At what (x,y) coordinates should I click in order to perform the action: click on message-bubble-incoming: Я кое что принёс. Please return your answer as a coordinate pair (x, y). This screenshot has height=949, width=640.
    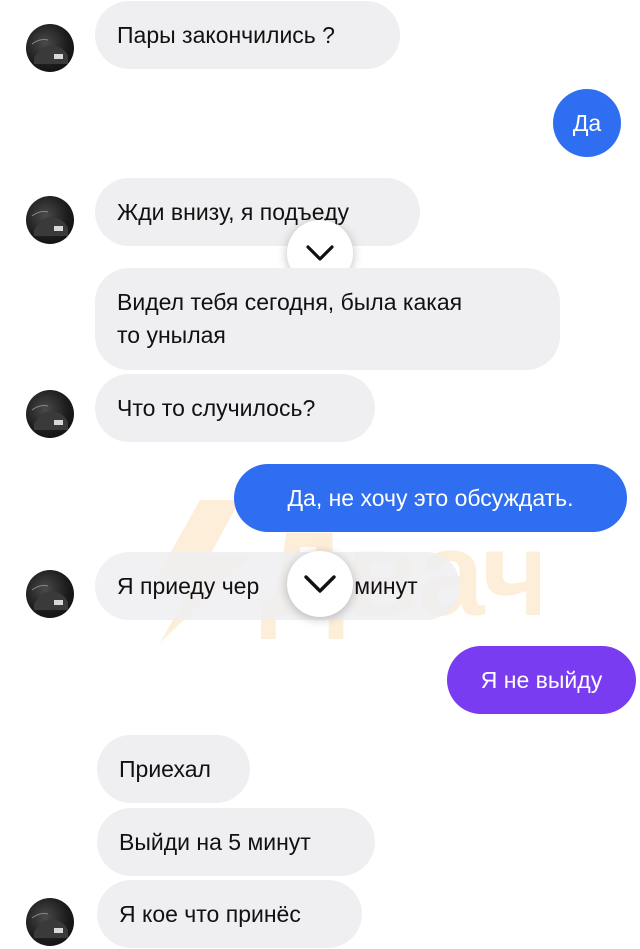
    Looking at the image, I should click on (229, 914).